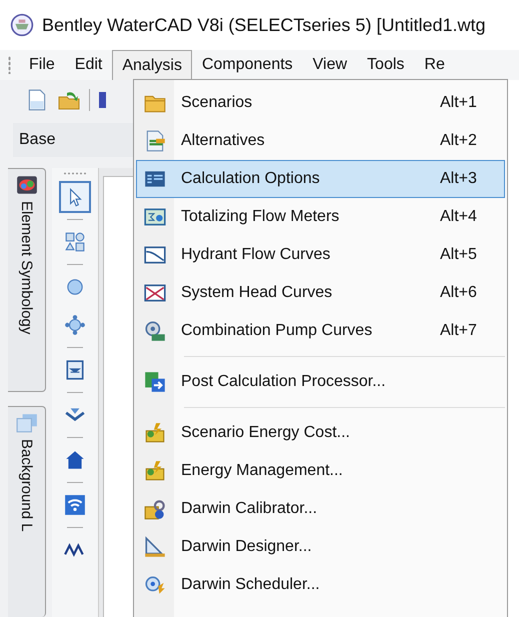 Image resolution: width=519 pixels, height=617 pixels. I want to click on menu-option: Combination Pump Curves Alt+7, so click(320, 331).